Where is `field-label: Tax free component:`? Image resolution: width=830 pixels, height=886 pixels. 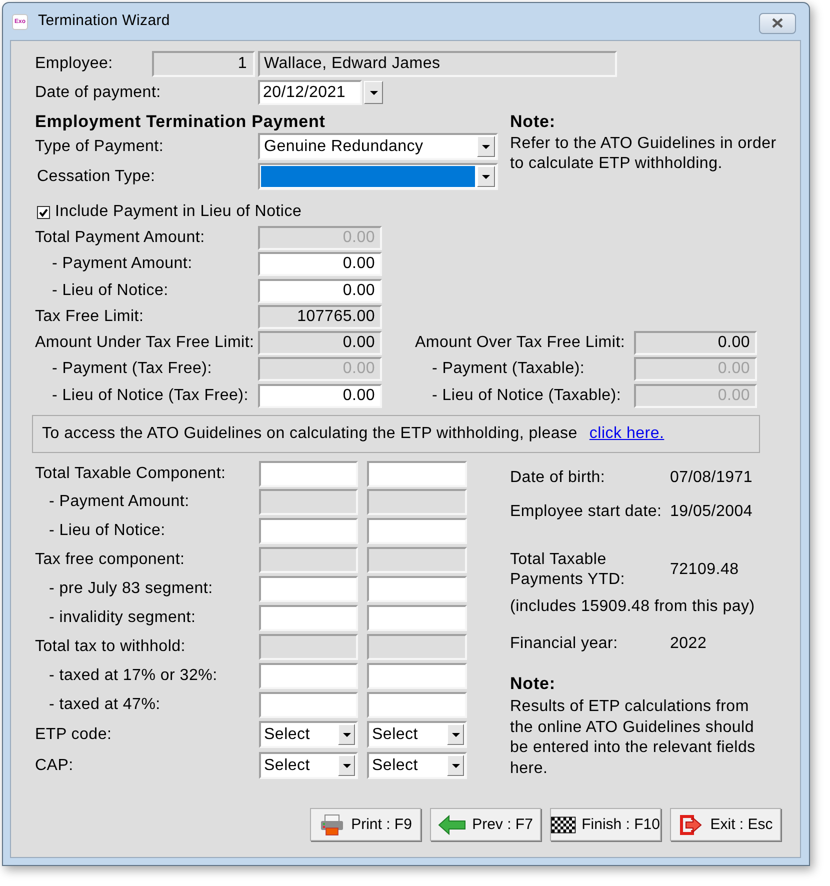
field-label: Tax free component: is located at coordinates (110, 560).